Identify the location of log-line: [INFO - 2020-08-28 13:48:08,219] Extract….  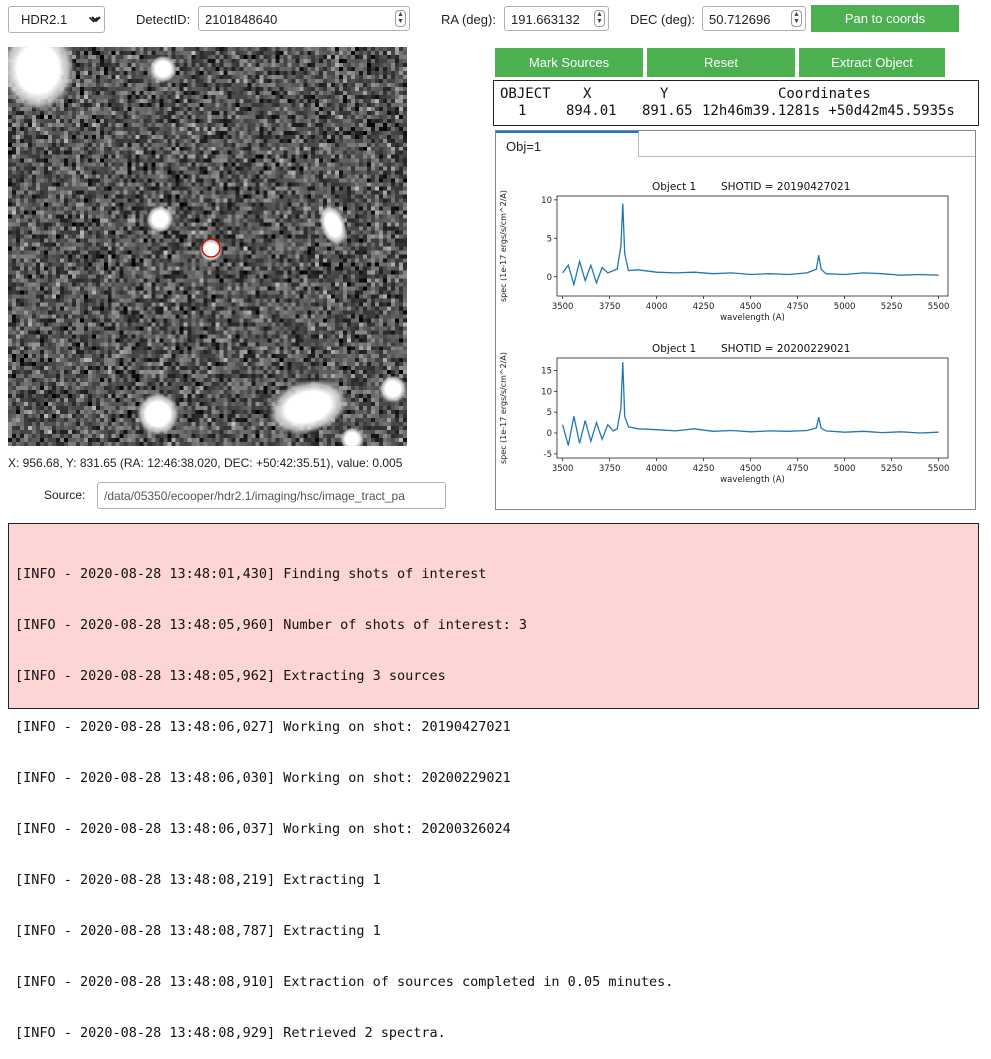
(198, 880).